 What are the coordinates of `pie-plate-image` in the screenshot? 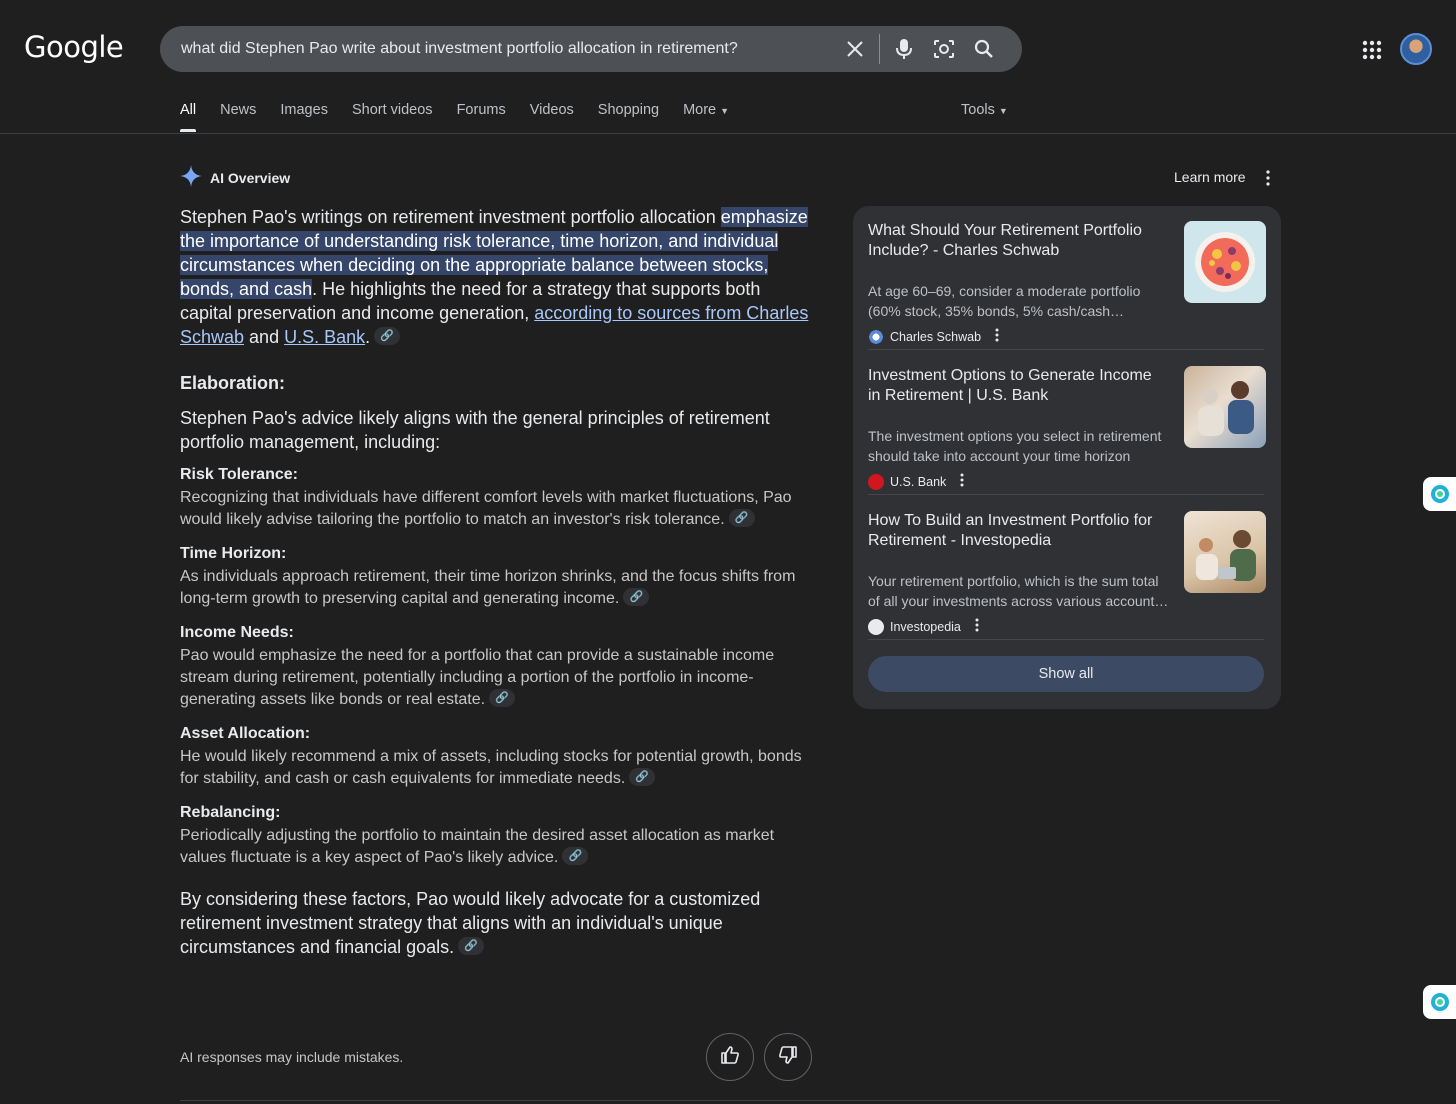 It's located at (1225, 262).